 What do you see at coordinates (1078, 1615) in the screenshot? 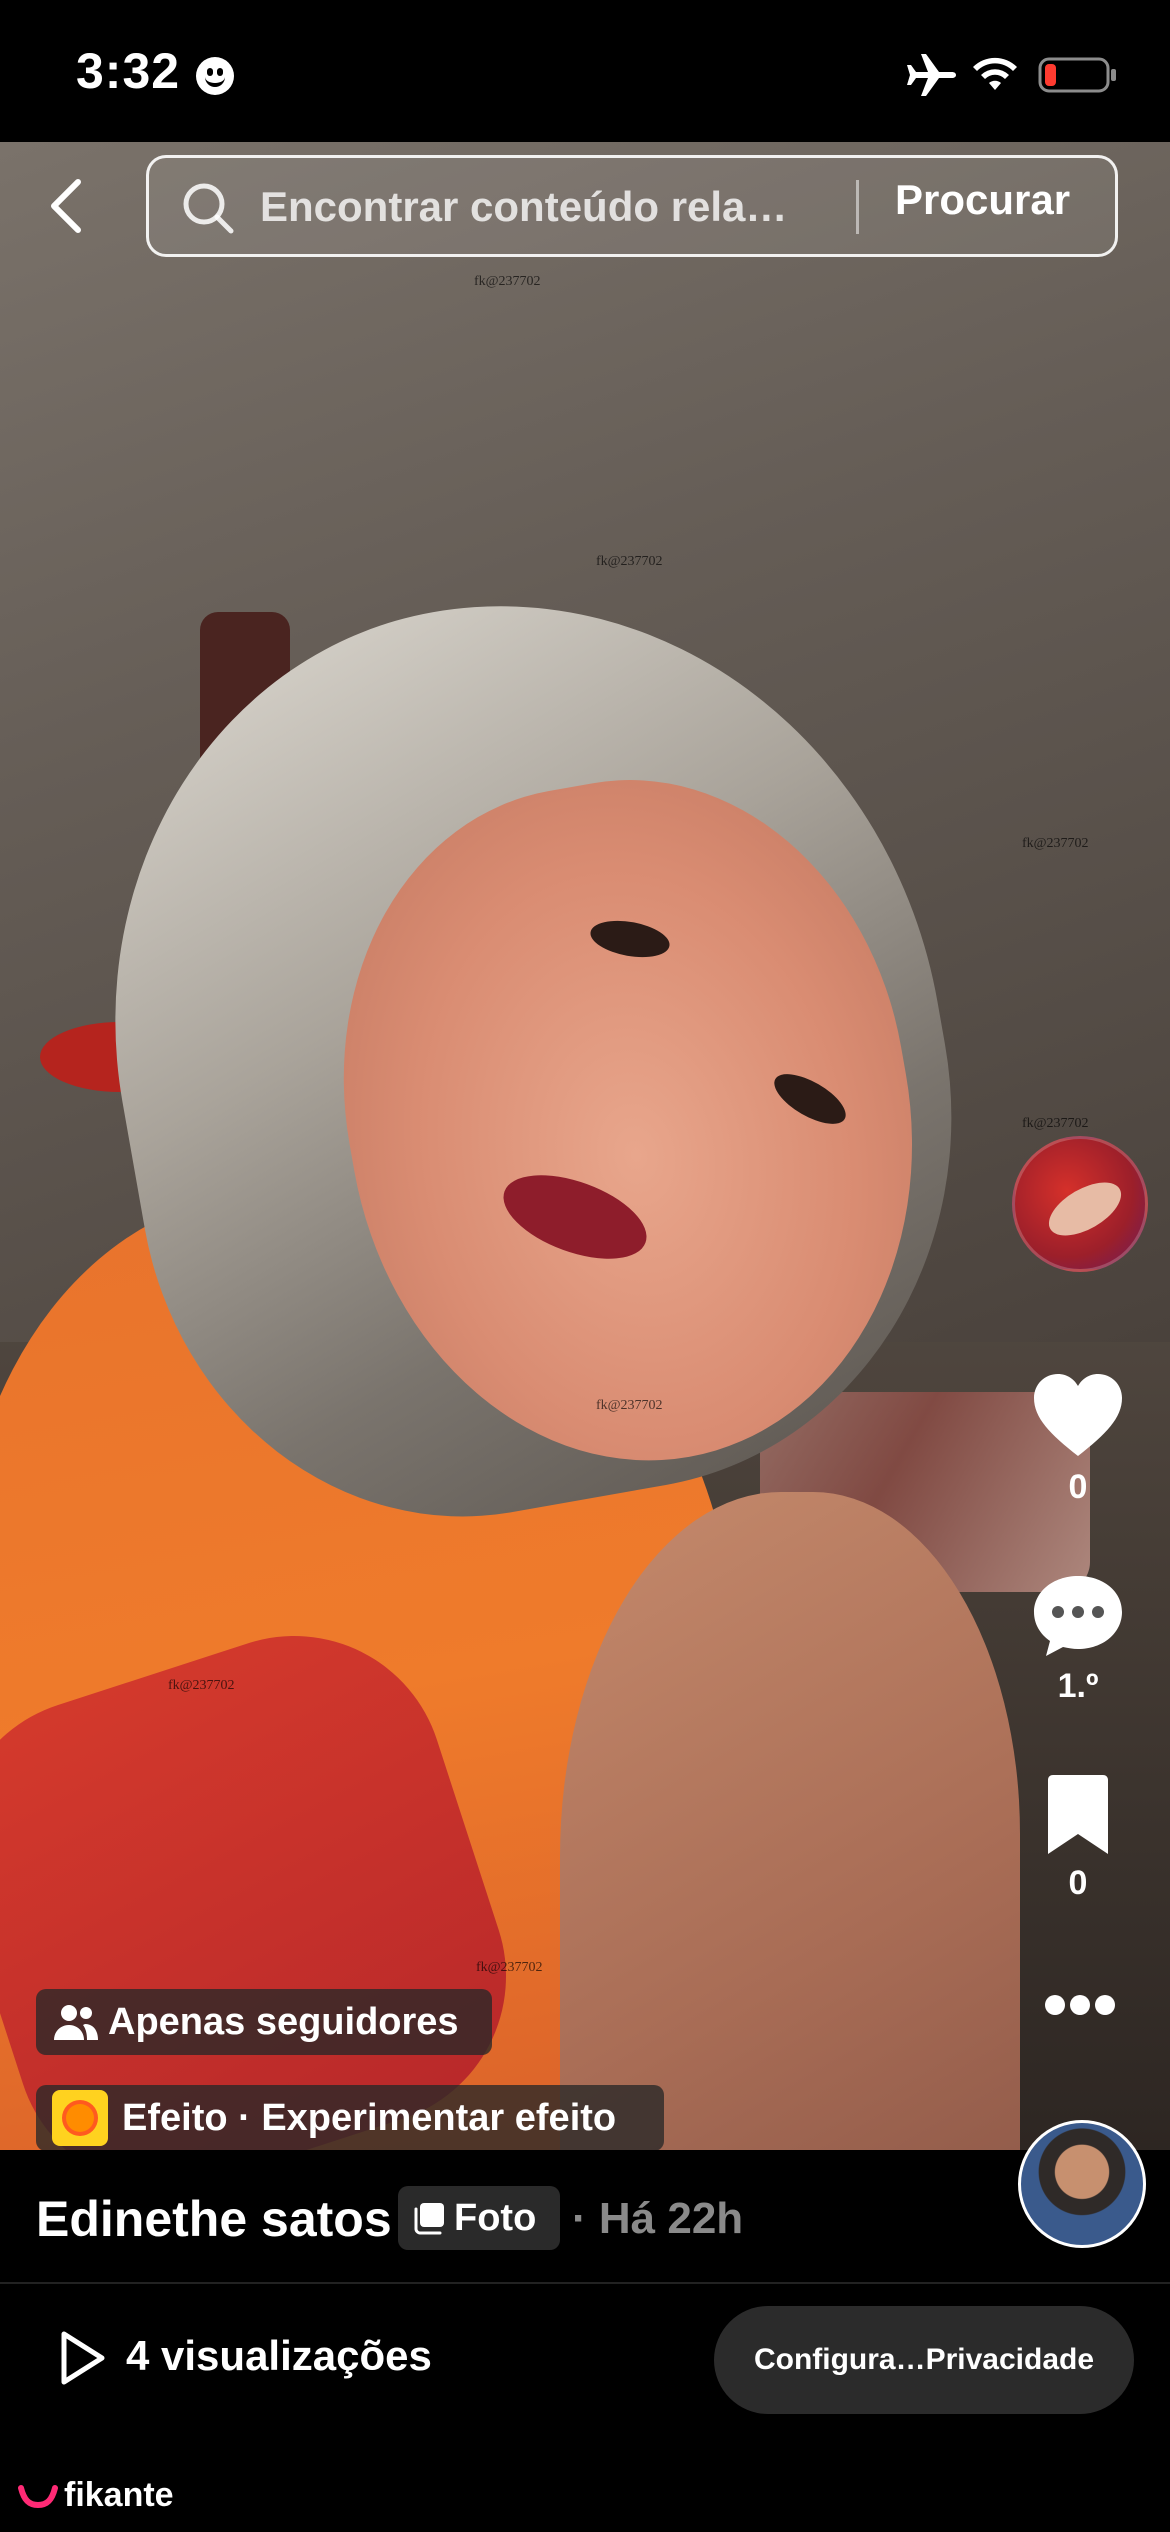
I see `comment-icon` at bounding box center [1078, 1615].